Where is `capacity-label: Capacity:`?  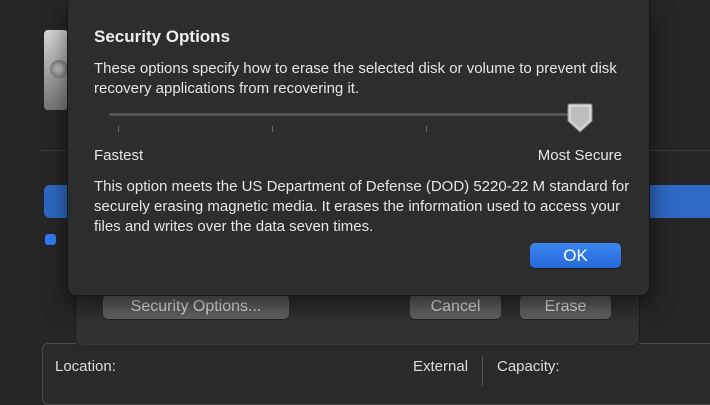 capacity-label: Capacity: is located at coordinates (528, 366).